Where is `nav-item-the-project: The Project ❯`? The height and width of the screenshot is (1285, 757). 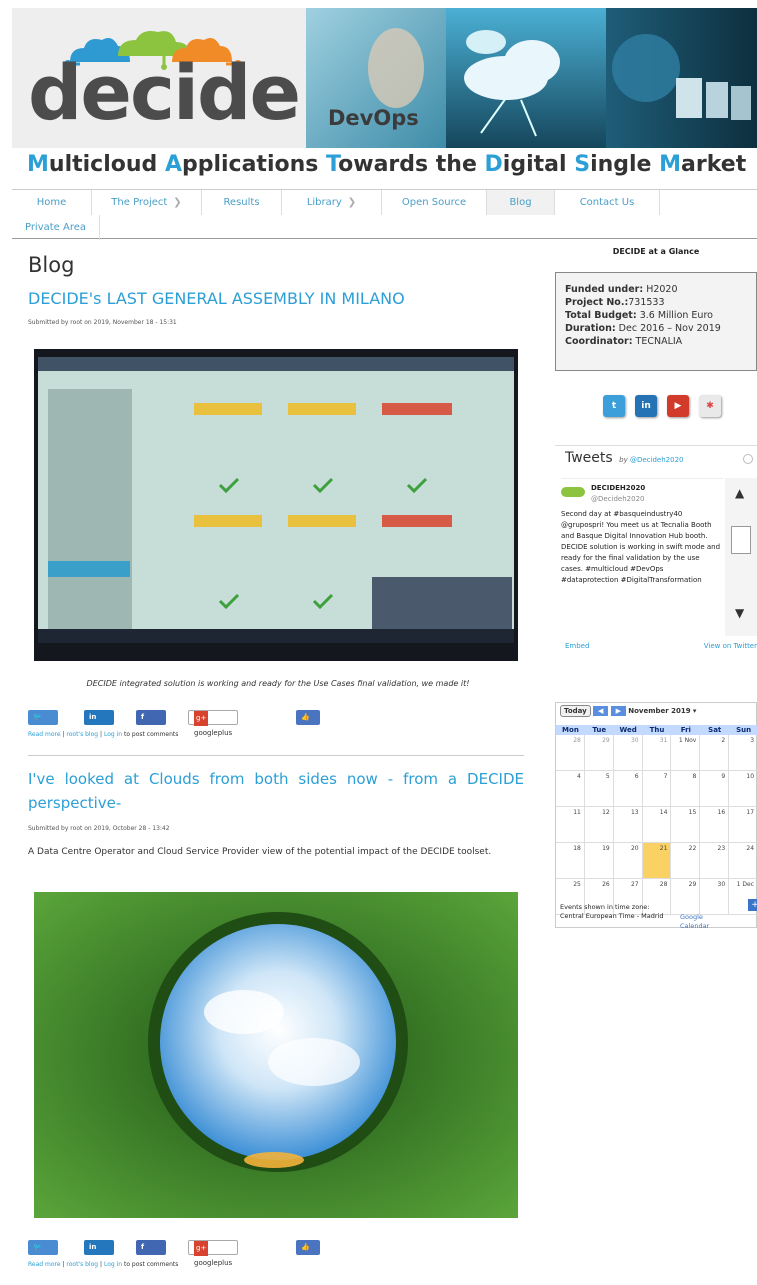 nav-item-the-project: The Project ❯ is located at coordinates (147, 202).